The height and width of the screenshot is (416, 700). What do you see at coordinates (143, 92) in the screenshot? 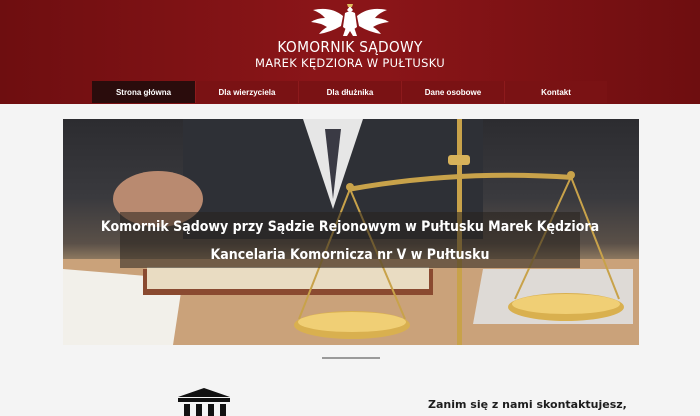
I see `nav-item-strona-glowna: Strona główna` at bounding box center [143, 92].